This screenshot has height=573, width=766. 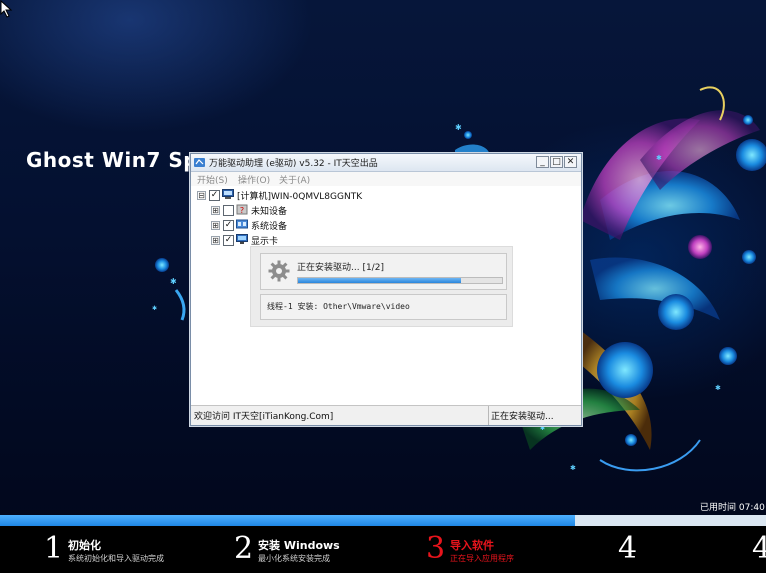 What do you see at coordinates (116, 558) in the screenshot?
I see `step-subtitle: 系统初始化和导入驱动完成` at bounding box center [116, 558].